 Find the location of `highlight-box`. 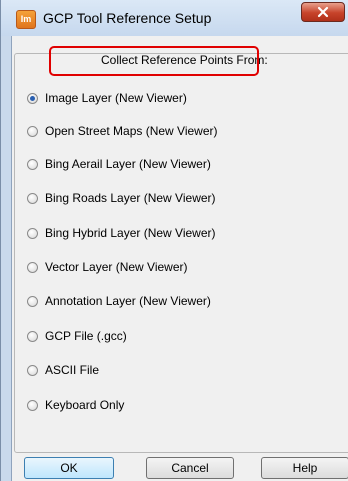

highlight-box is located at coordinates (154, 61).